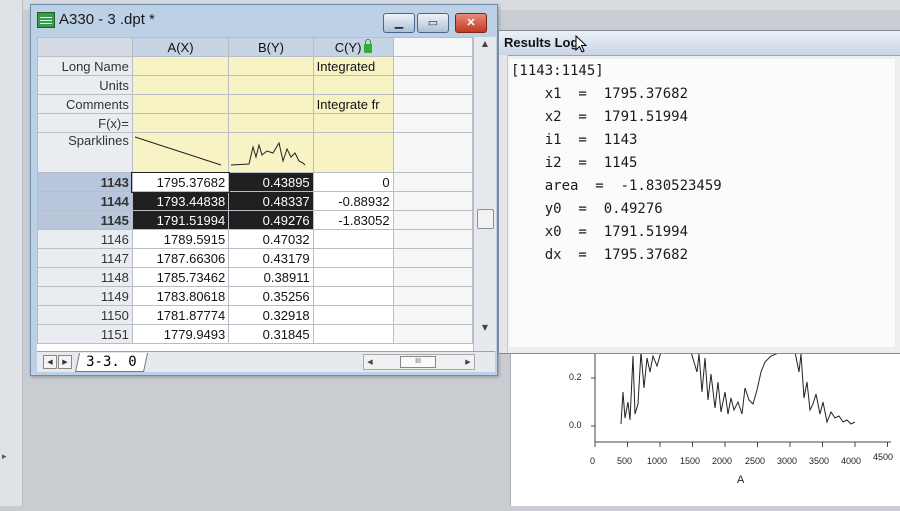 This screenshot has width=900, height=511. What do you see at coordinates (271, 239) in the screenshot?
I see `data-cell: 0.47032` at bounding box center [271, 239].